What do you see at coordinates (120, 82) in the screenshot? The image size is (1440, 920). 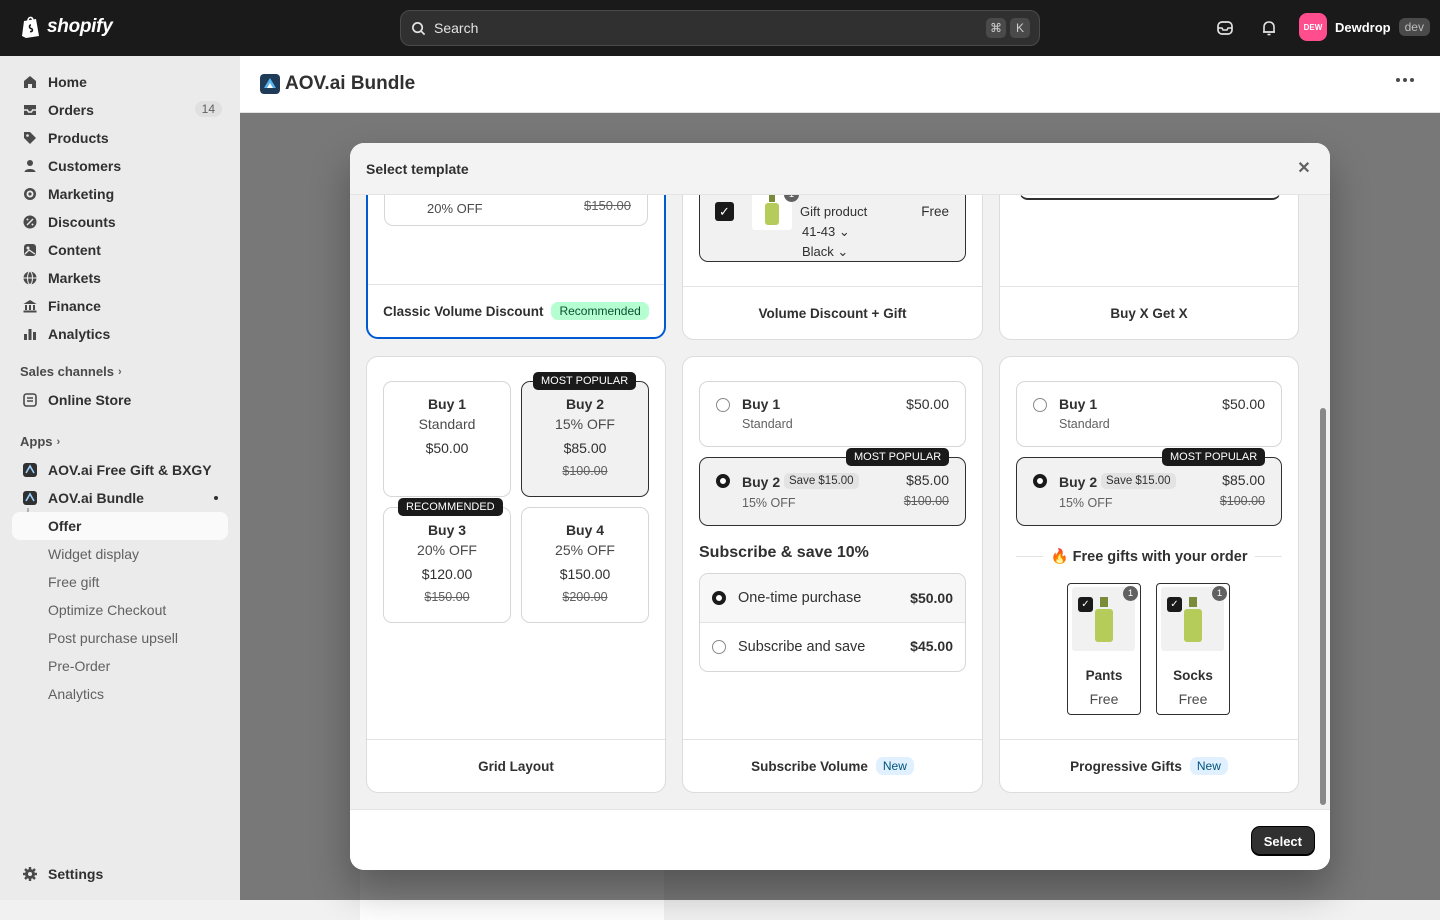 I see `sidebar-item-home: Home` at bounding box center [120, 82].